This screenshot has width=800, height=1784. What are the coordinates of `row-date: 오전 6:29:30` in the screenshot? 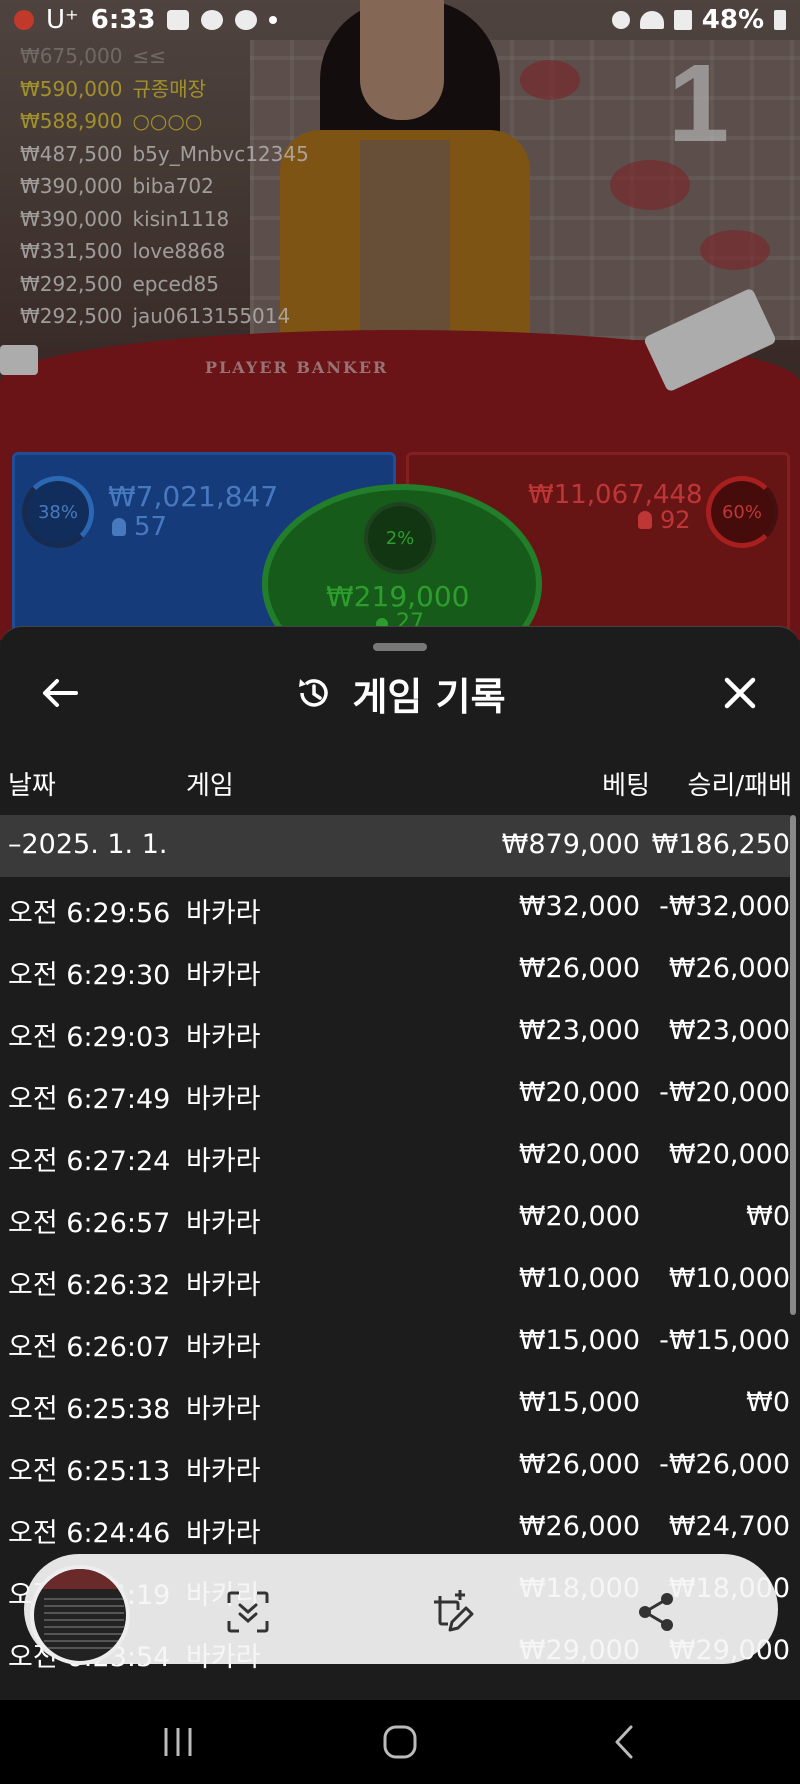 It's located at (89, 975).